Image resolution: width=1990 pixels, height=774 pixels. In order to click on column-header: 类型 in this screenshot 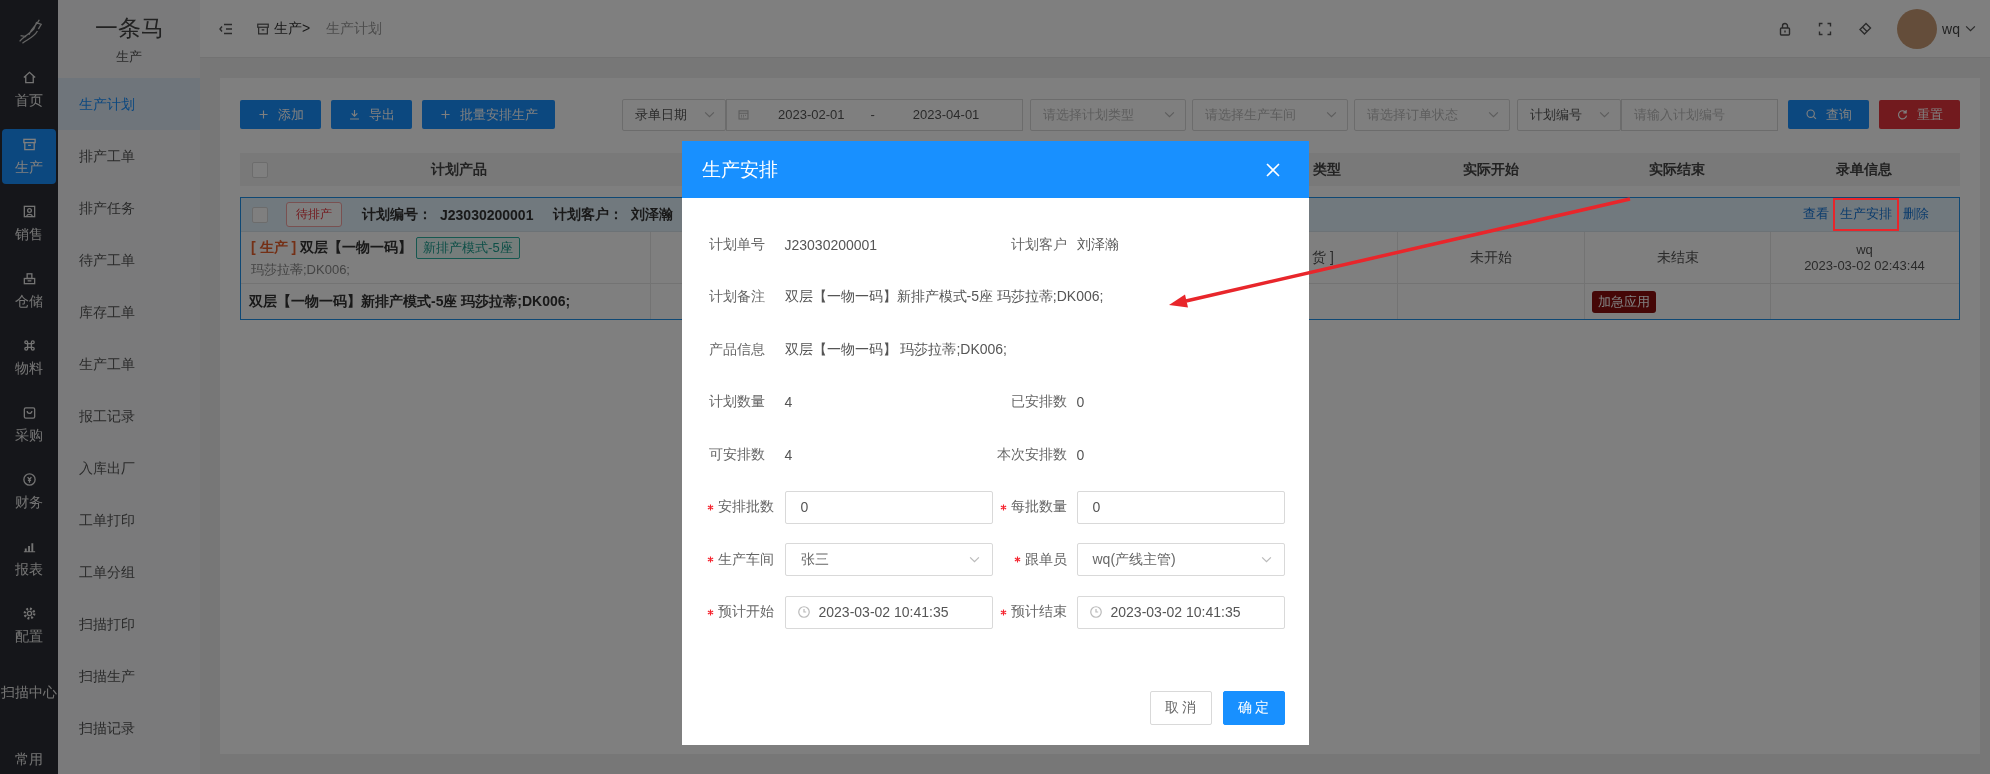, I will do `click(1327, 169)`.